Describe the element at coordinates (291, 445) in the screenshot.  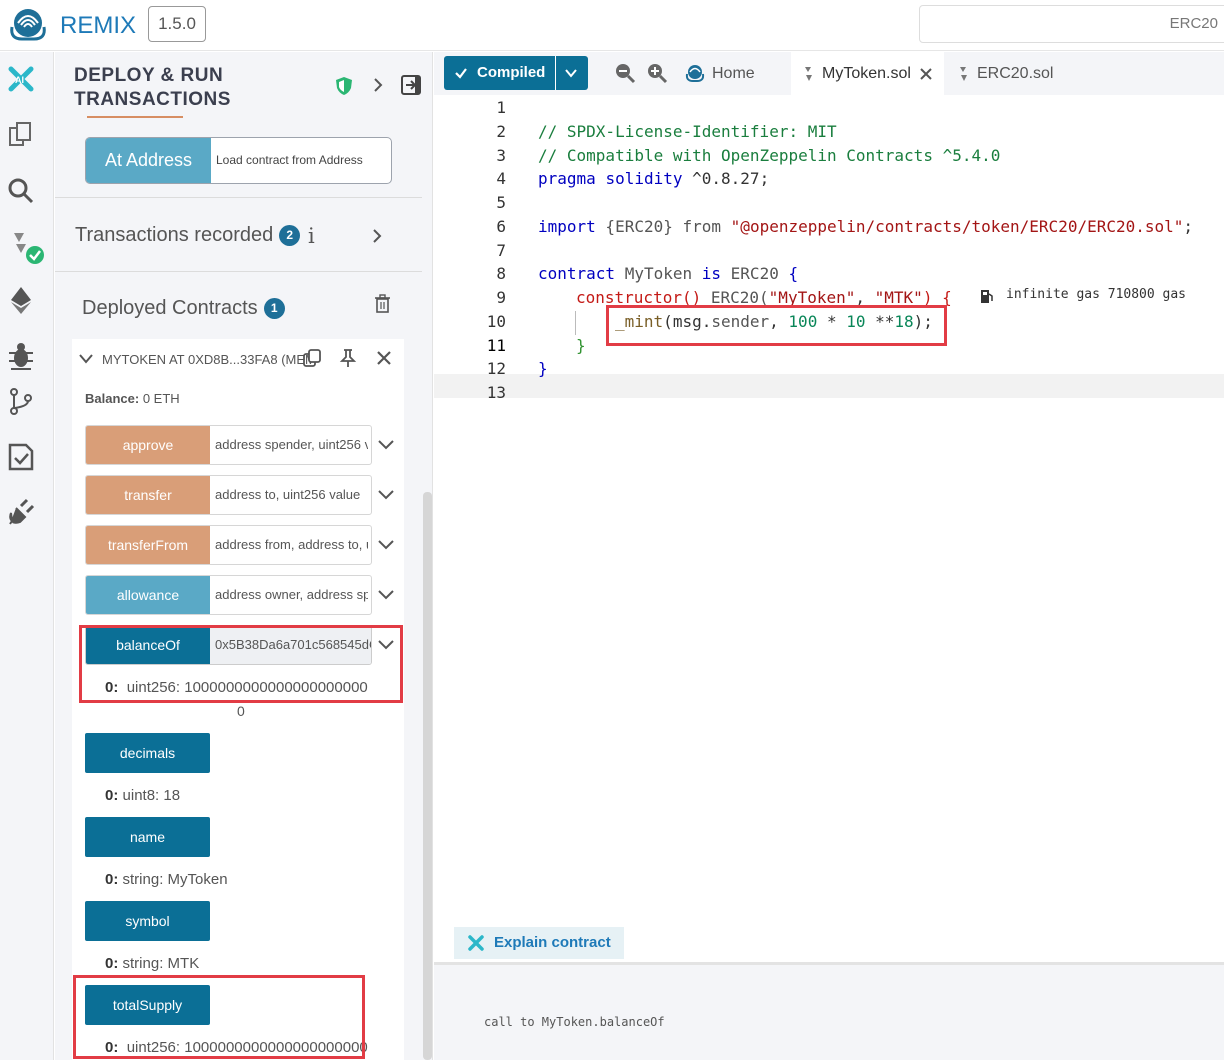
I see `approve-input: address spender, uint256 value` at that location.